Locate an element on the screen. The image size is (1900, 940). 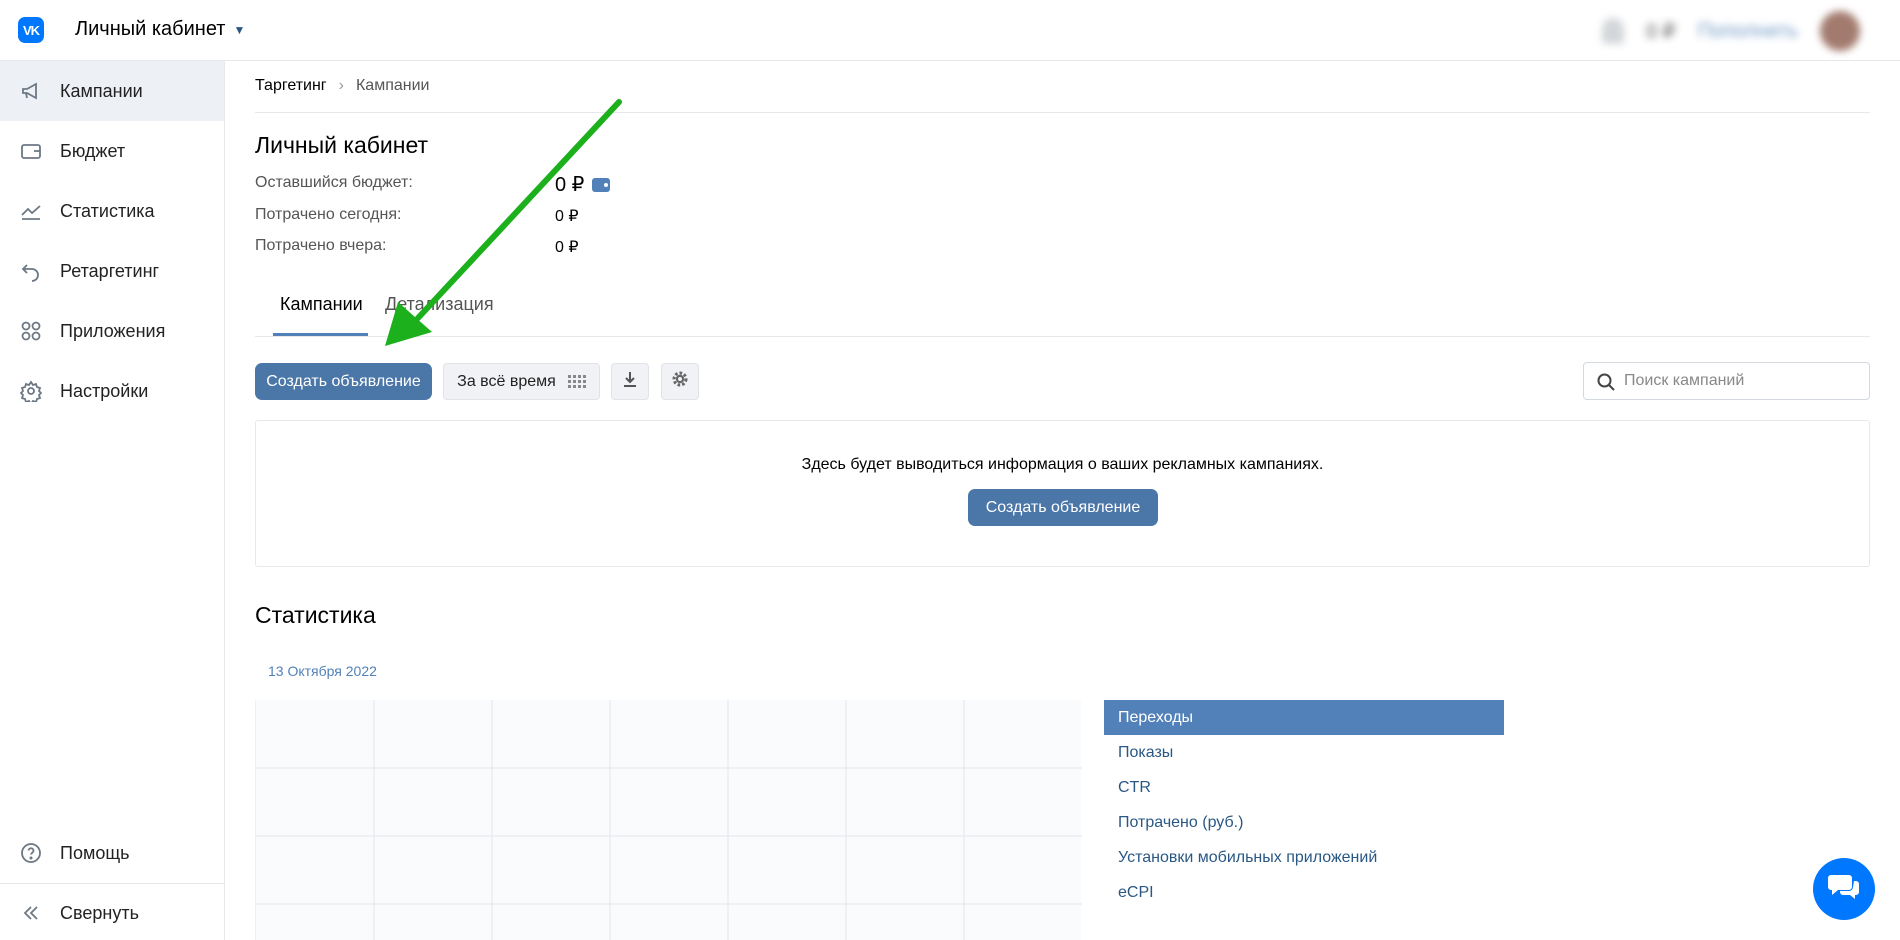
sidebar-item-help: Помощь is located at coordinates (112, 853).